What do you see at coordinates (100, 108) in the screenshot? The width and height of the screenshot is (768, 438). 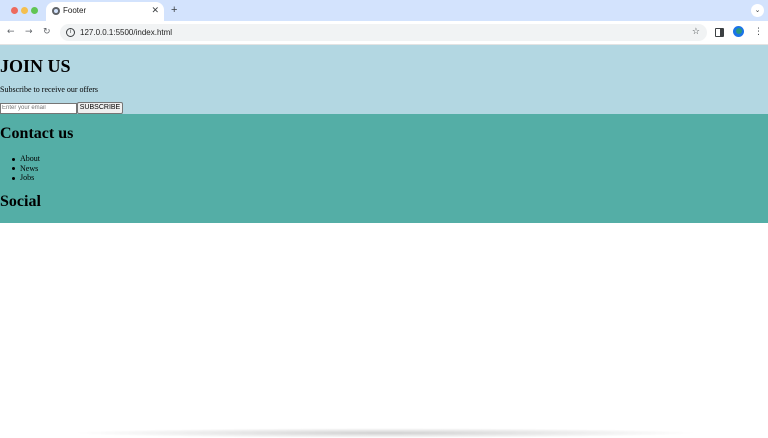 I see `subscribe-button: SUBSCRIBE` at bounding box center [100, 108].